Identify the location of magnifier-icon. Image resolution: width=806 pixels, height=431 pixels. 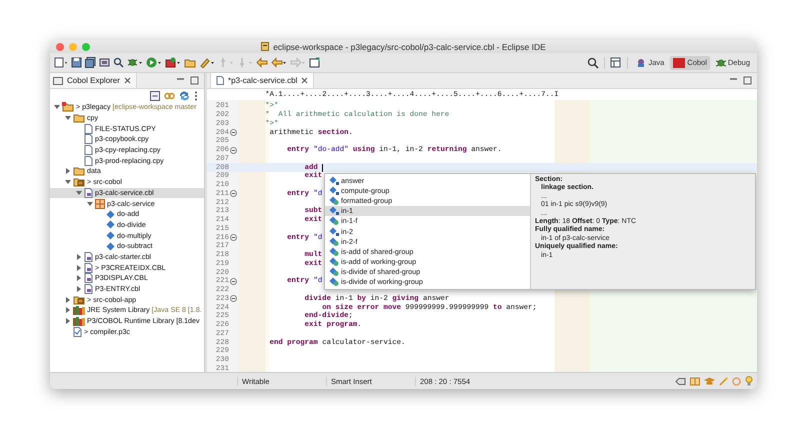
(118, 62).